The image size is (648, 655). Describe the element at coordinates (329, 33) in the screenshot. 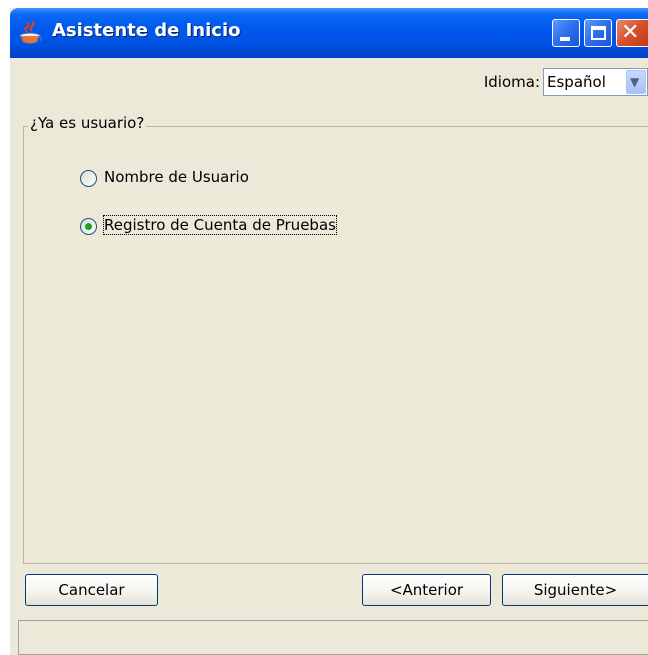

I see `title-bar: Asistente de Inicio ✕` at that location.